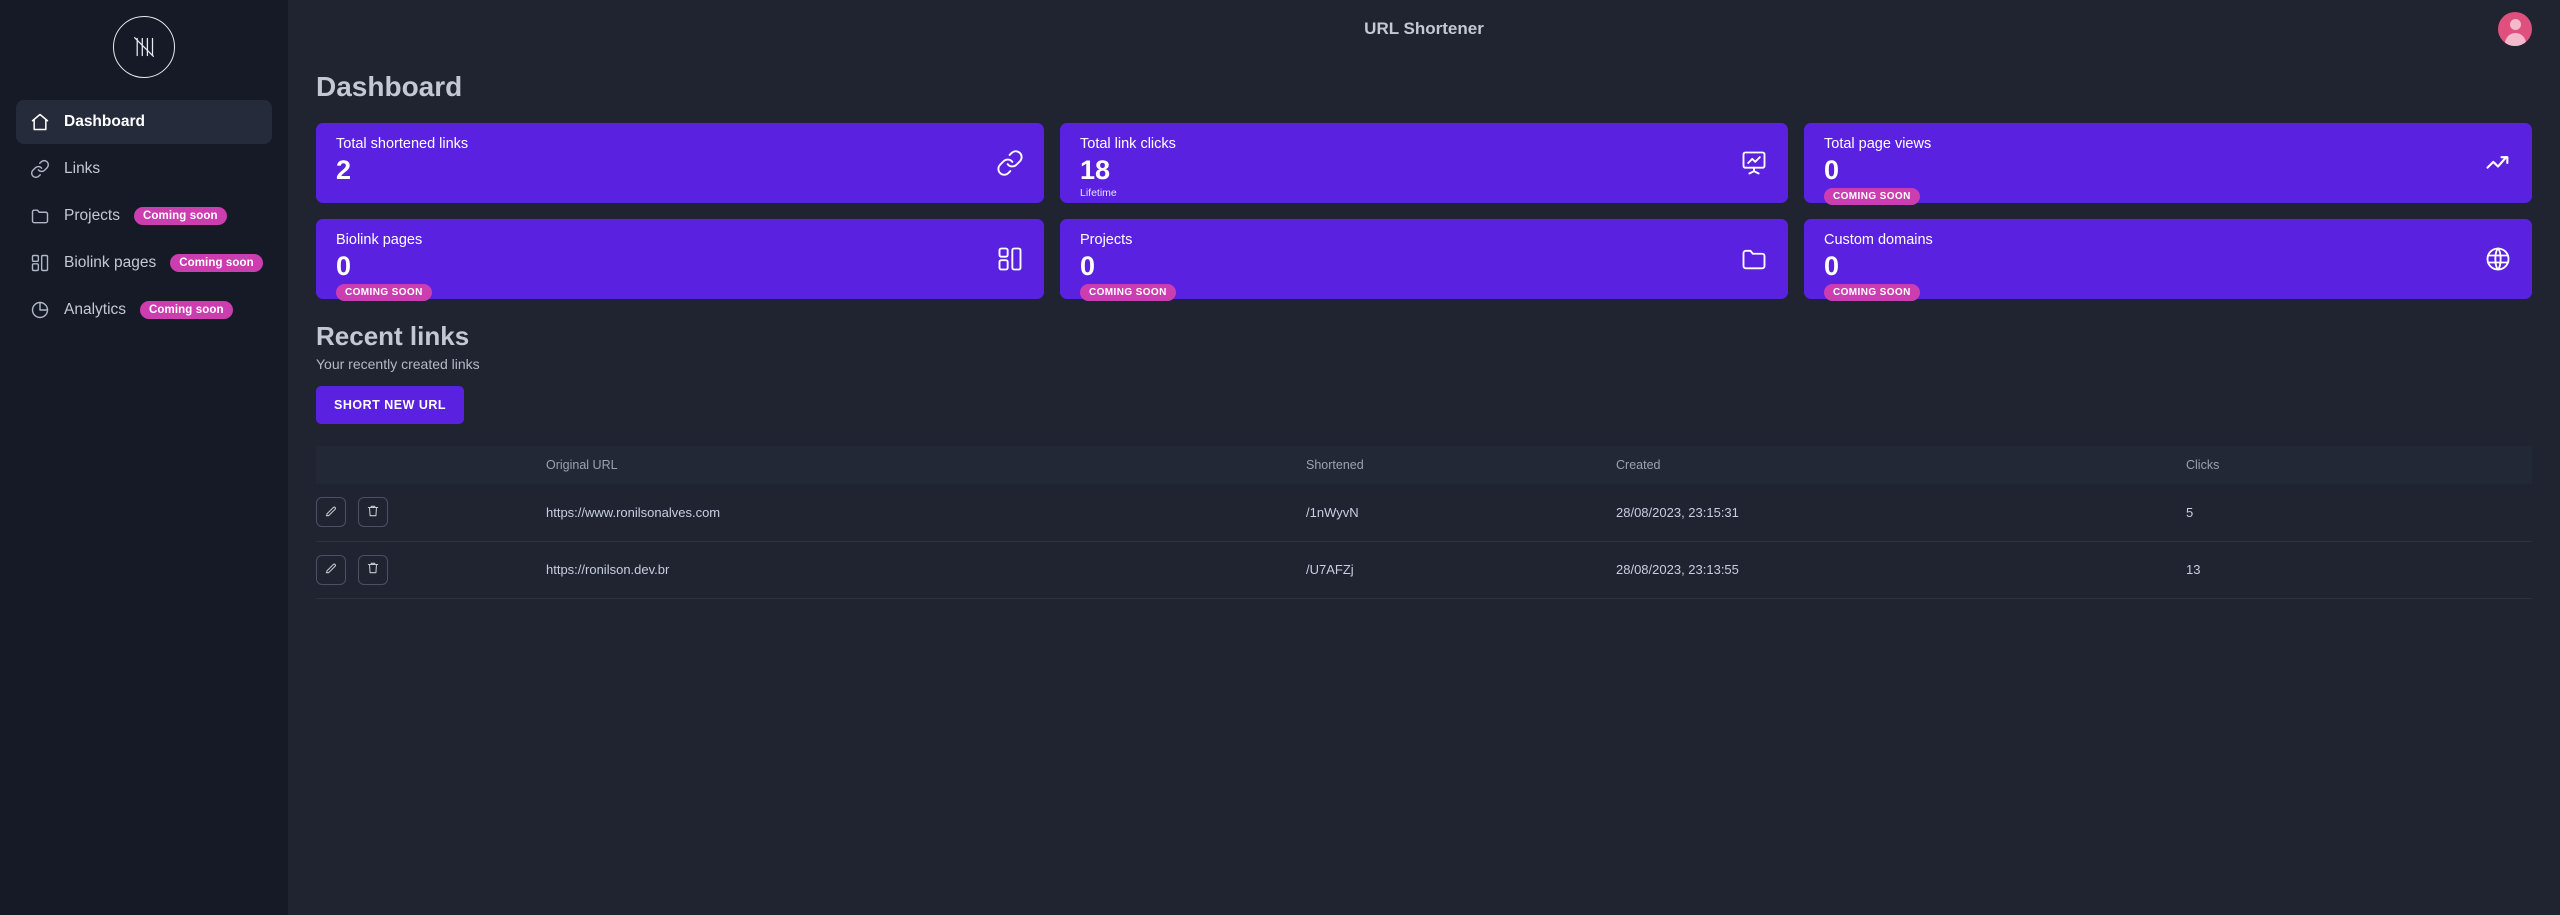 The image size is (2560, 915). What do you see at coordinates (2498, 163) in the screenshot?
I see `trending-up-icon` at bounding box center [2498, 163].